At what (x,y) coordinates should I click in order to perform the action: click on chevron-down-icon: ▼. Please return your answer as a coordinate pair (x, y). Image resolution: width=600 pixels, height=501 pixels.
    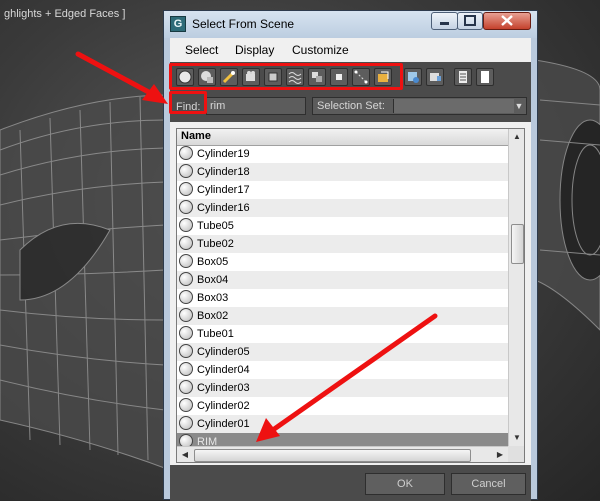
    Looking at the image, I should click on (519, 106).